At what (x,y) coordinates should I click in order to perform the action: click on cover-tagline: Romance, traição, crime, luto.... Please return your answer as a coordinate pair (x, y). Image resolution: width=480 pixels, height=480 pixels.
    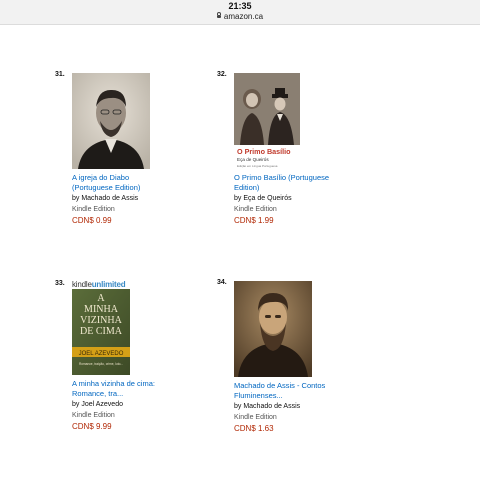
    Looking at the image, I should click on (101, 364).